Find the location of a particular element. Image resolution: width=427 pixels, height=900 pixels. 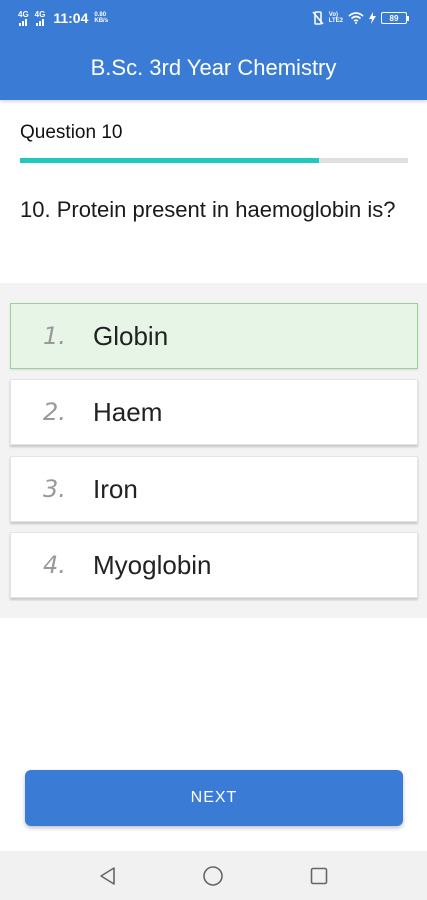

option-number: 1. is located at coordinates (54, 336).